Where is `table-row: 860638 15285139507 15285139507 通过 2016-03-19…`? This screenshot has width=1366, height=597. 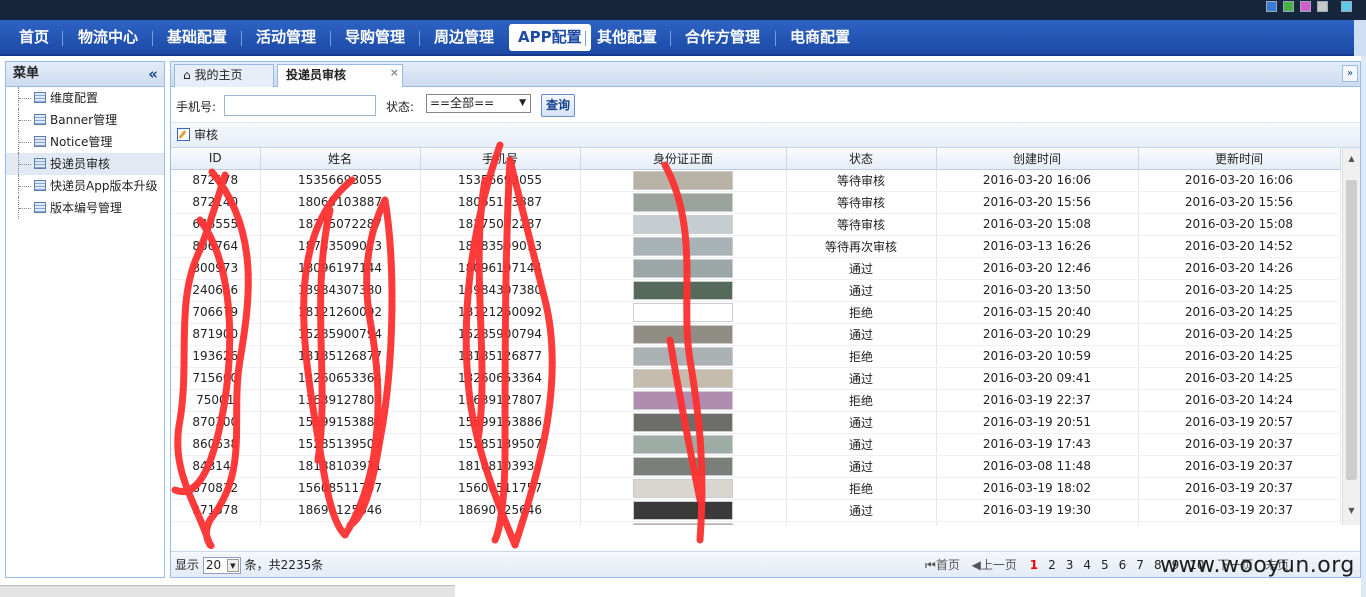 table-row: 860638 15285139507 15285139507 通过 2016-03-19… is located at coordinates (756, 444).